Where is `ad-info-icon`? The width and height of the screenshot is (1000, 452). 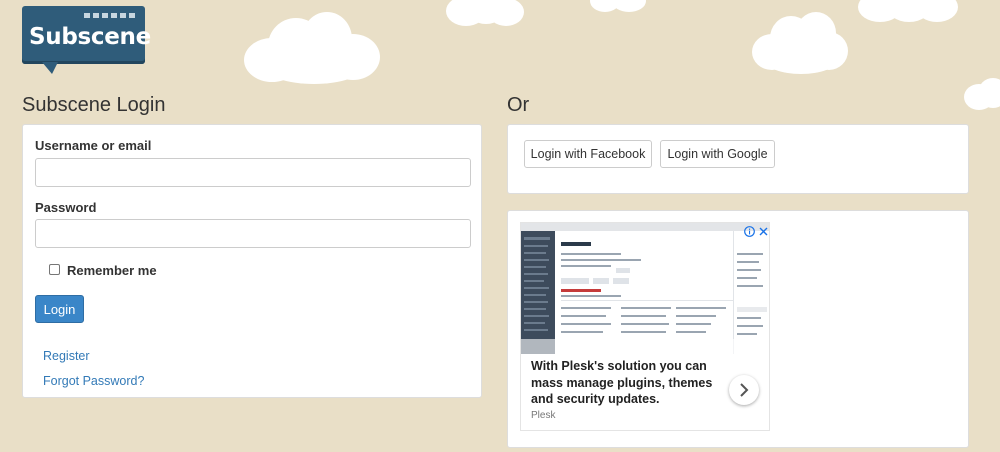
ad-info-icon is located at coordinates (749, 231).